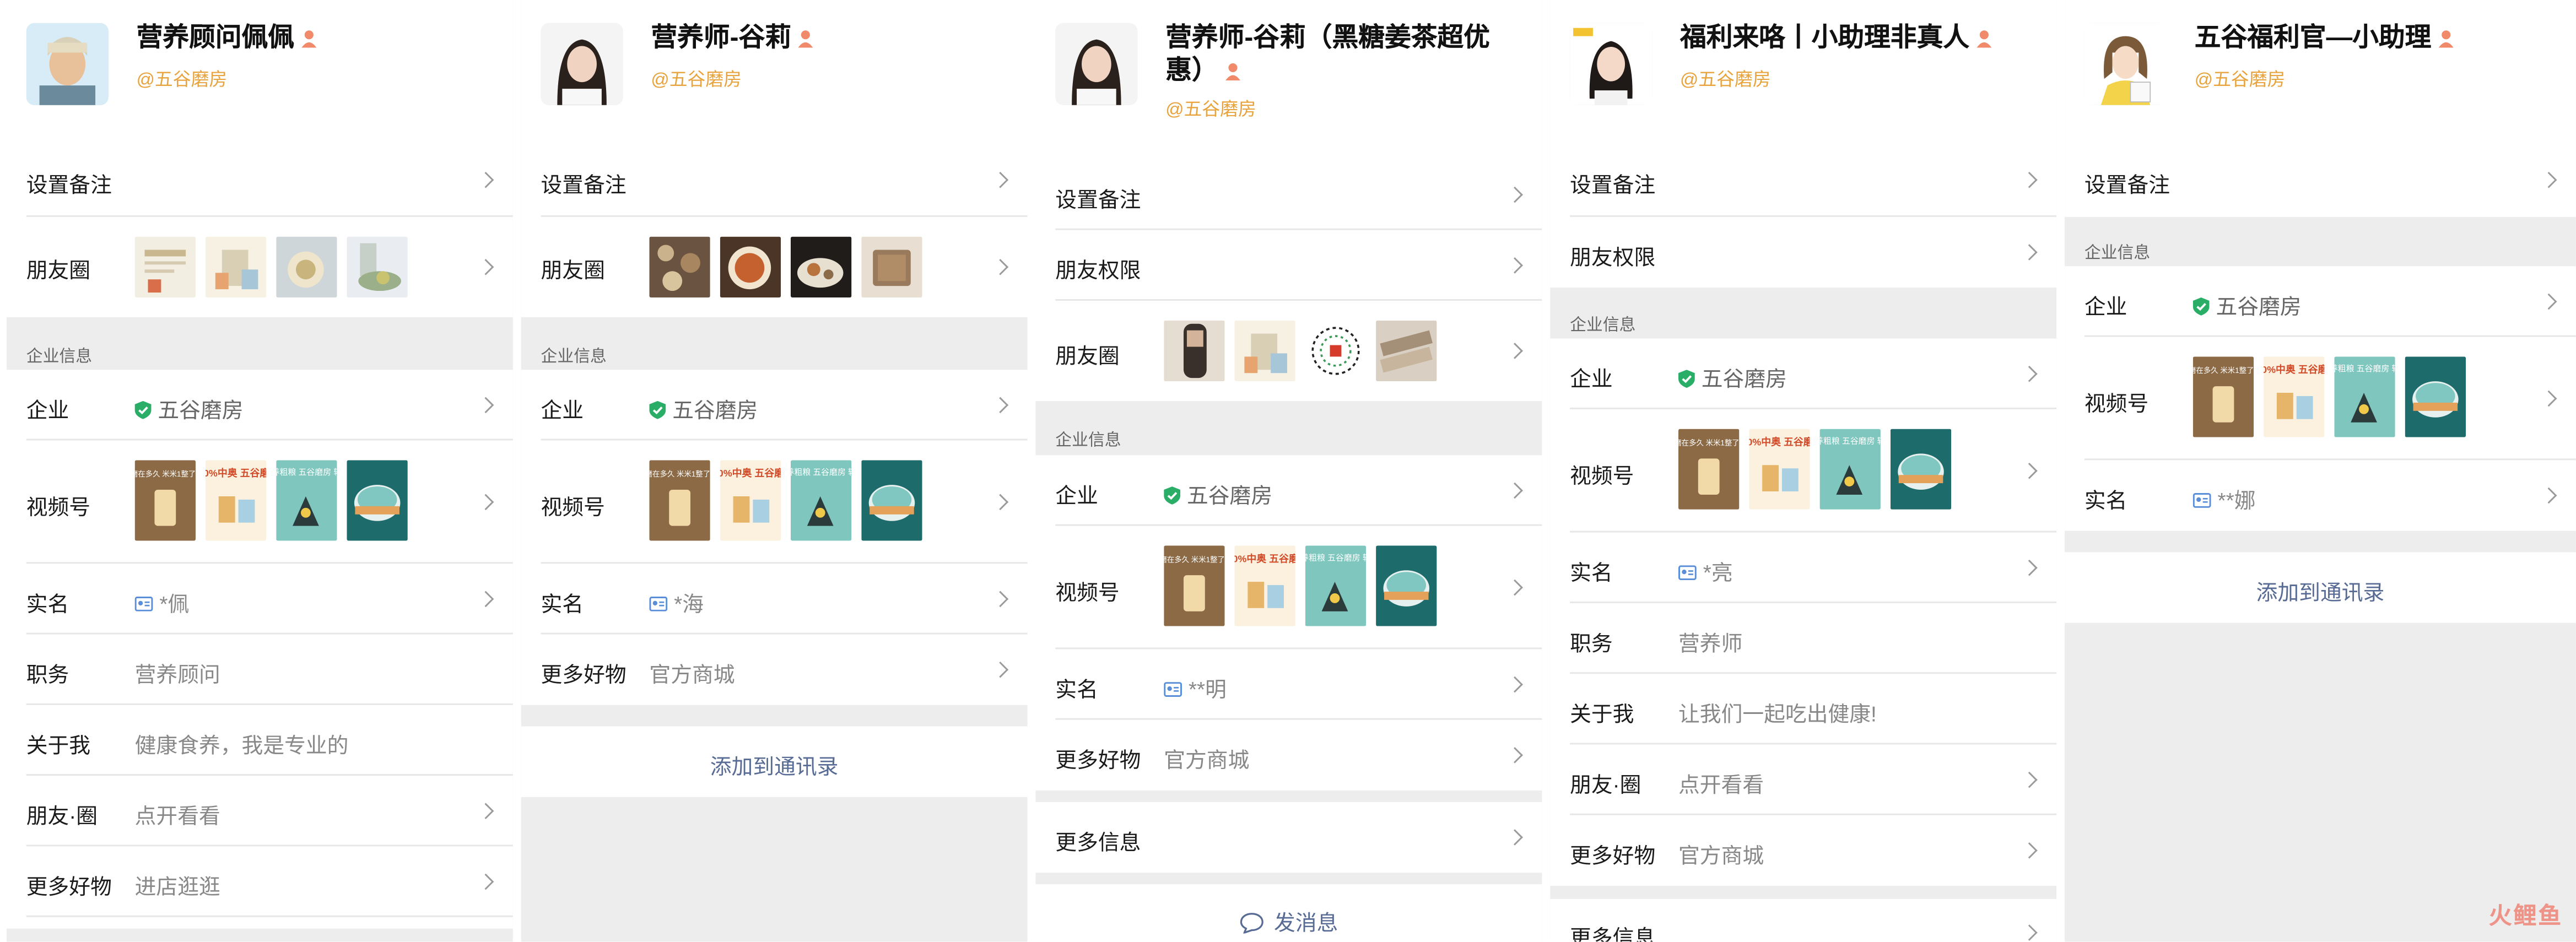 This screenshot has width=2576, height=942. Describe the element at coordinates (260, 882) in the screenshot. I see `more-goods-row: 更多好物 进店逛逛` at that location.